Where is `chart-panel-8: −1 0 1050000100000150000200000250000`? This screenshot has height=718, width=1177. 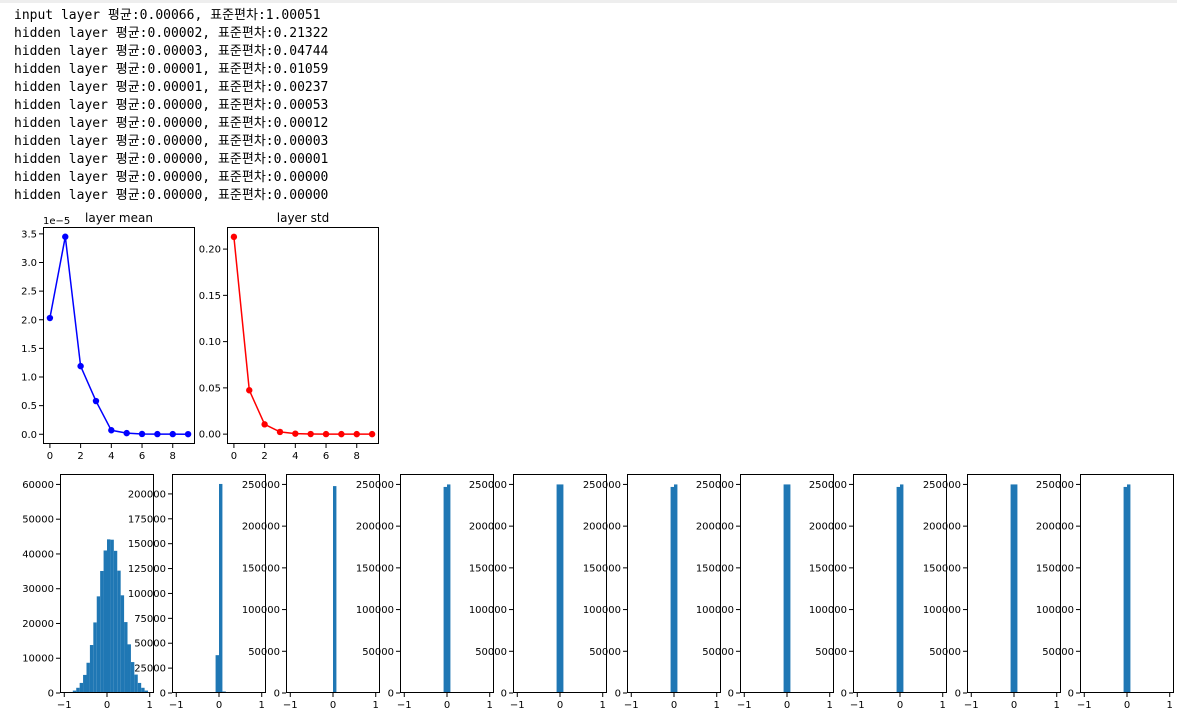
chart-panel-8: −1 0 1050000100000150000200000250000 is located at coordinates (765, 592).